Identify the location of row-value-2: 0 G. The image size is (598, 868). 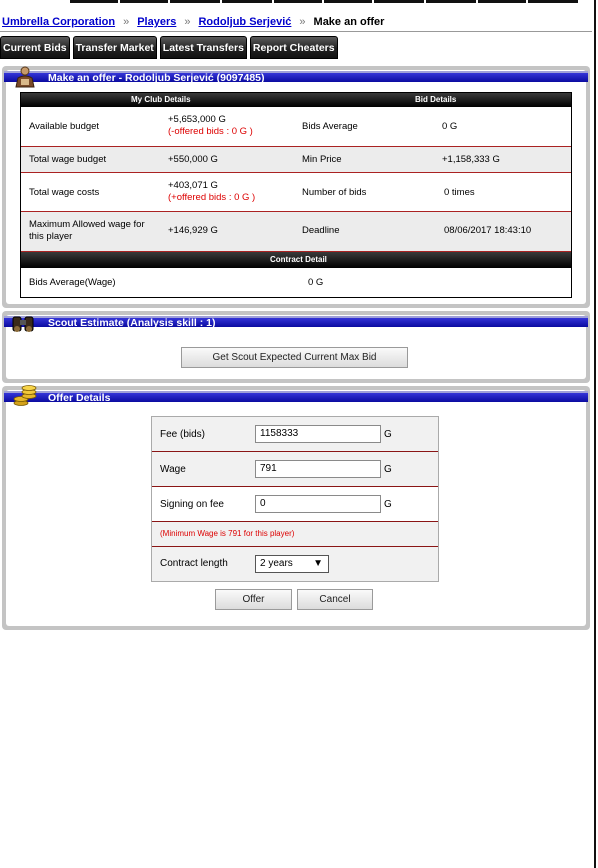
(450, 126).